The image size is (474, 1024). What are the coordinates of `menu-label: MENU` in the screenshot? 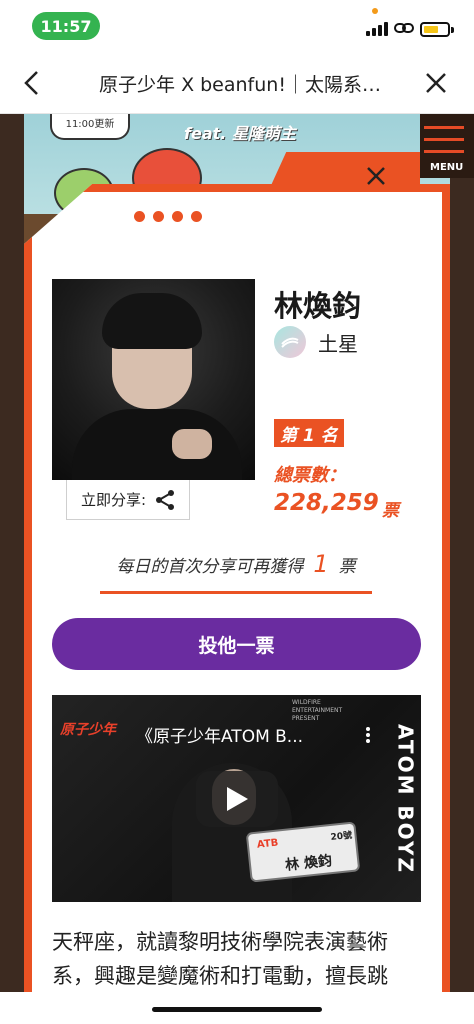 It's located at (447, 167).